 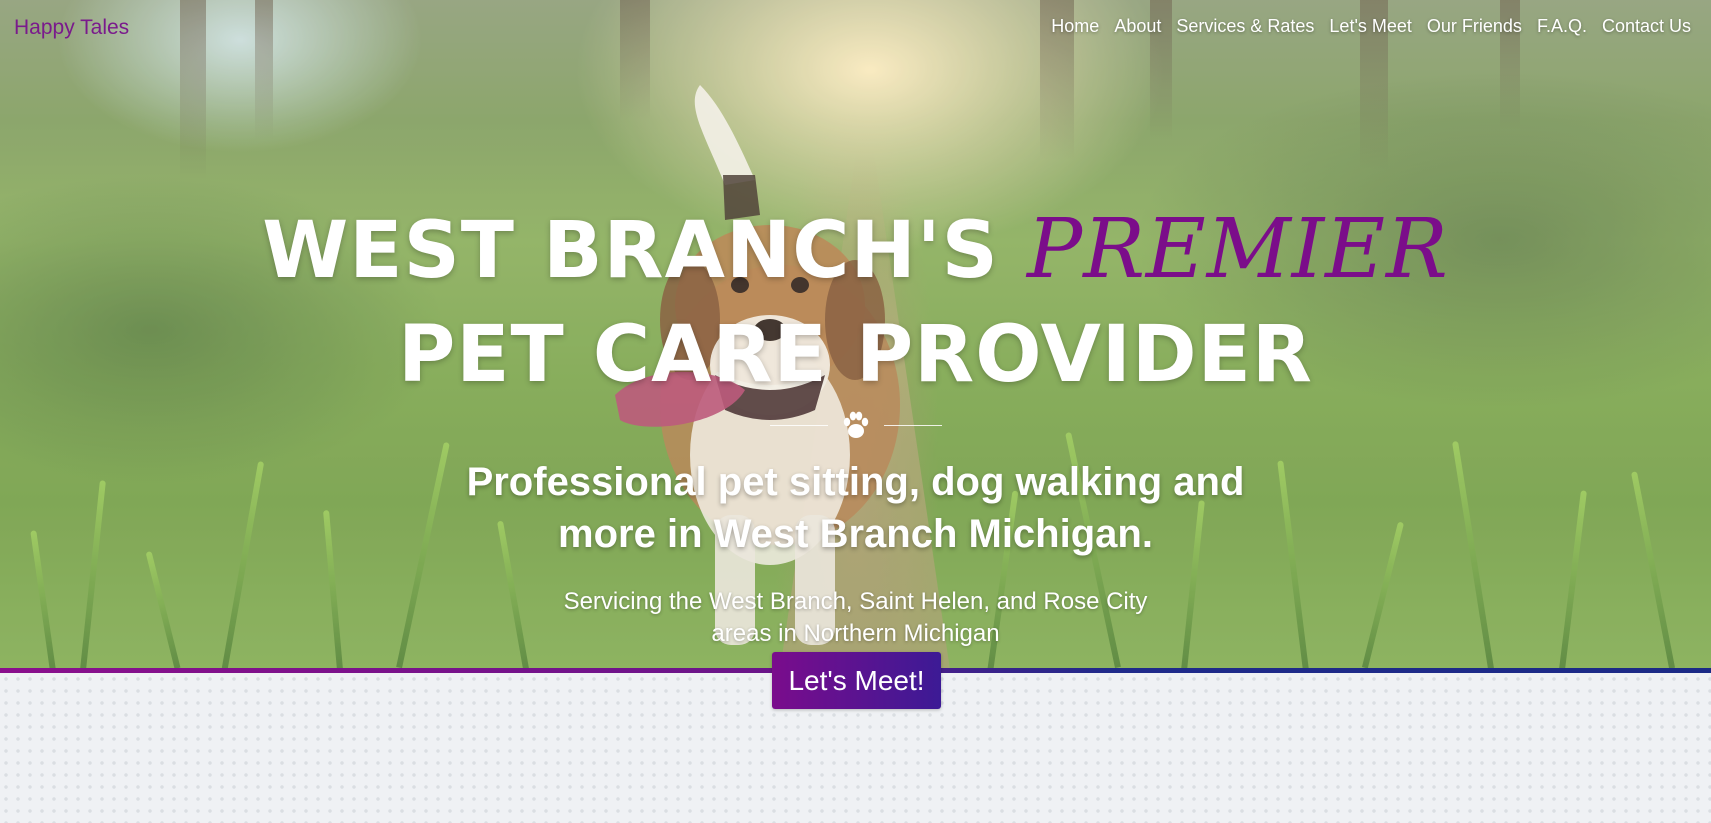 I want to click on paw-icon, so click(x=856, y=424).